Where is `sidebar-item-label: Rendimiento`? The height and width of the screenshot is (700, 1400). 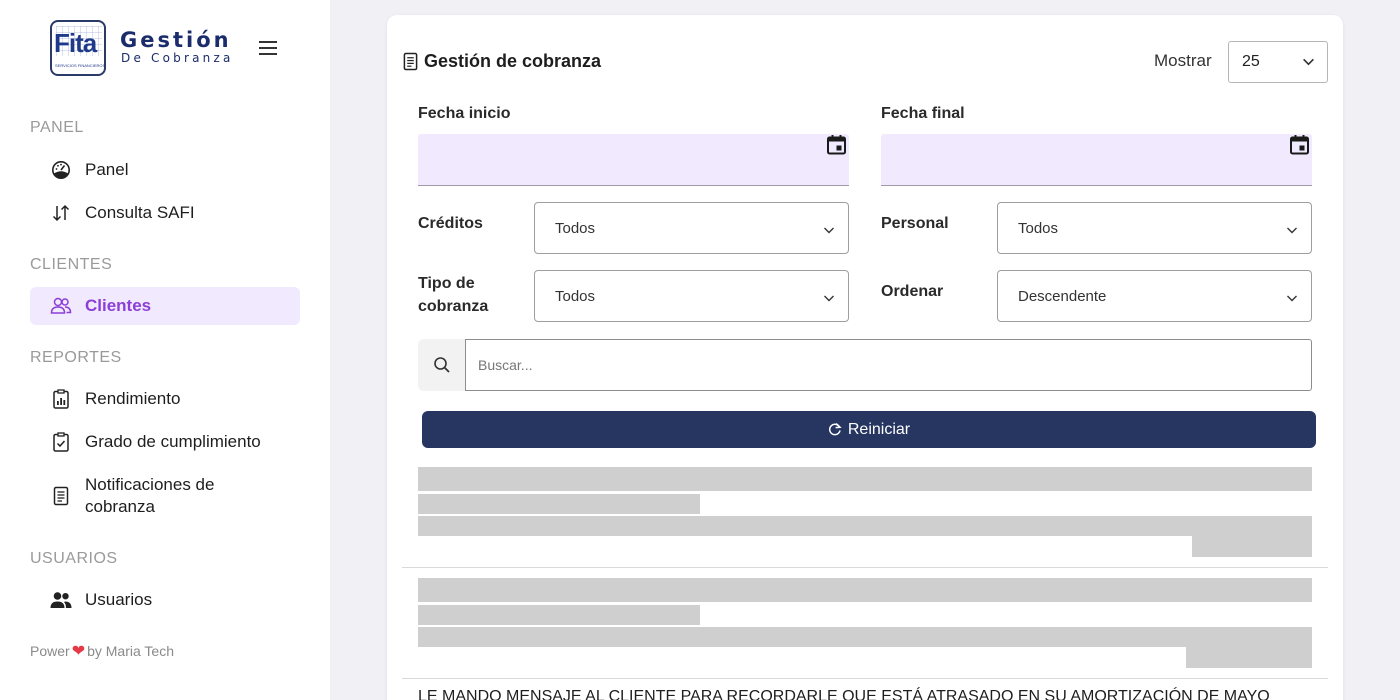 sidebar-item-label: Rendimiento is located at coordinates (133, 398).